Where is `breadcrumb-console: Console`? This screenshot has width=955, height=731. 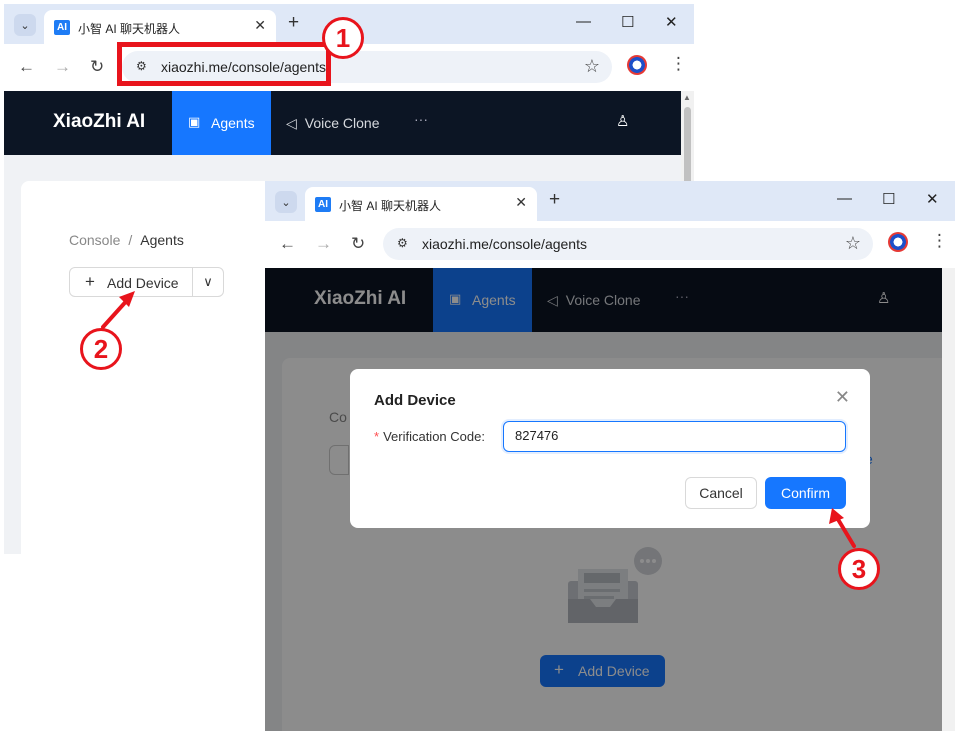
breadcrumb-console: Console is located at coordinates (94, 240).